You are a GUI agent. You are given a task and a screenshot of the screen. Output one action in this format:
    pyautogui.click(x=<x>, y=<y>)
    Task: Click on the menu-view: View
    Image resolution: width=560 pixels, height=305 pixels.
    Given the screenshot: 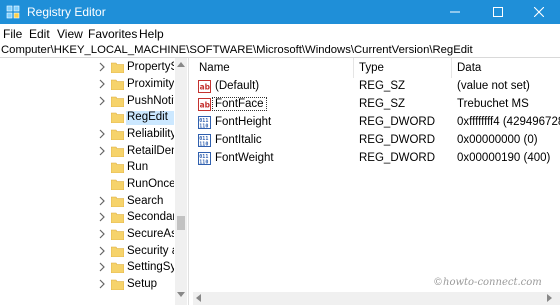 What is the action you would take?
    pyautogui.click(x=70, y=34)
    